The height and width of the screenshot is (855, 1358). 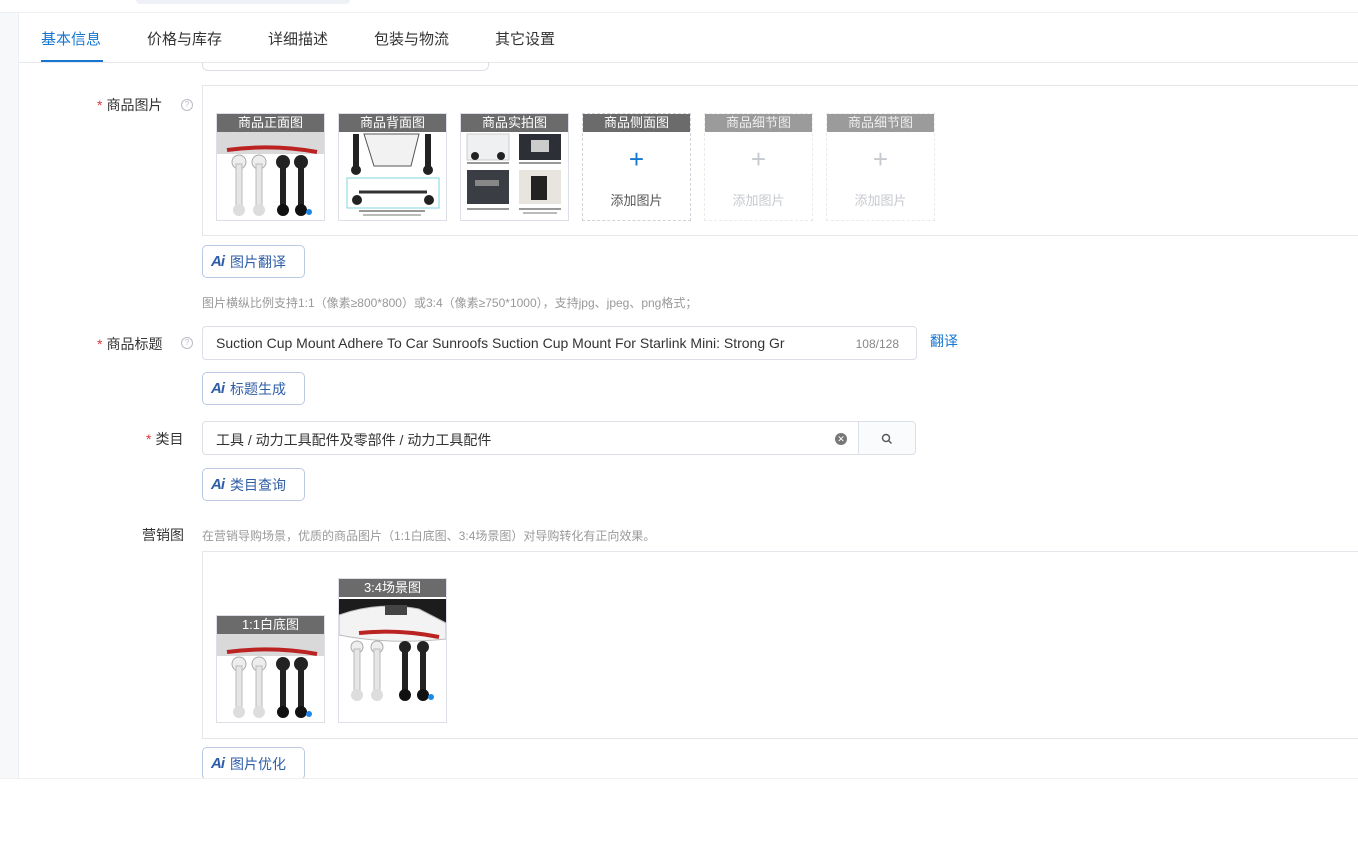 I want to click on product-image-detail-upload: 商品细节图 + 添加图片, so click(x=758, y=167).